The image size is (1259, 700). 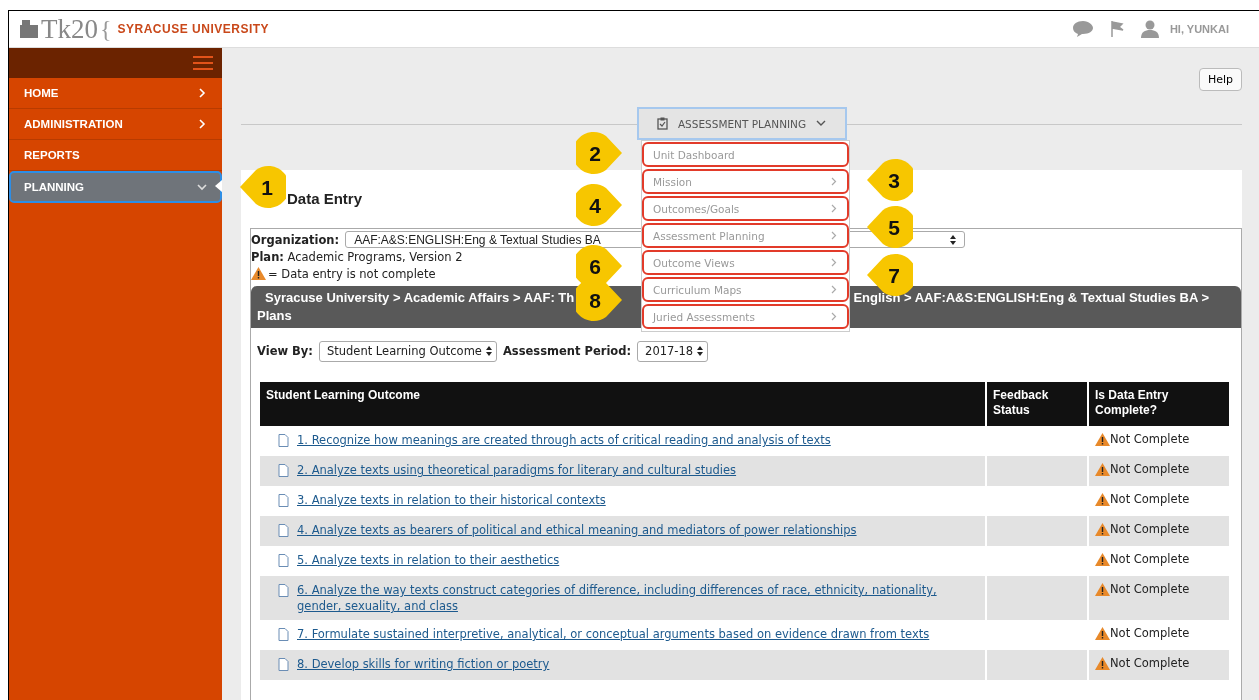 What do you see at coordinates (623, 404) in the screenshot?
I see `column-header: Student Learning Outcome` at bounding box center [623, 404].